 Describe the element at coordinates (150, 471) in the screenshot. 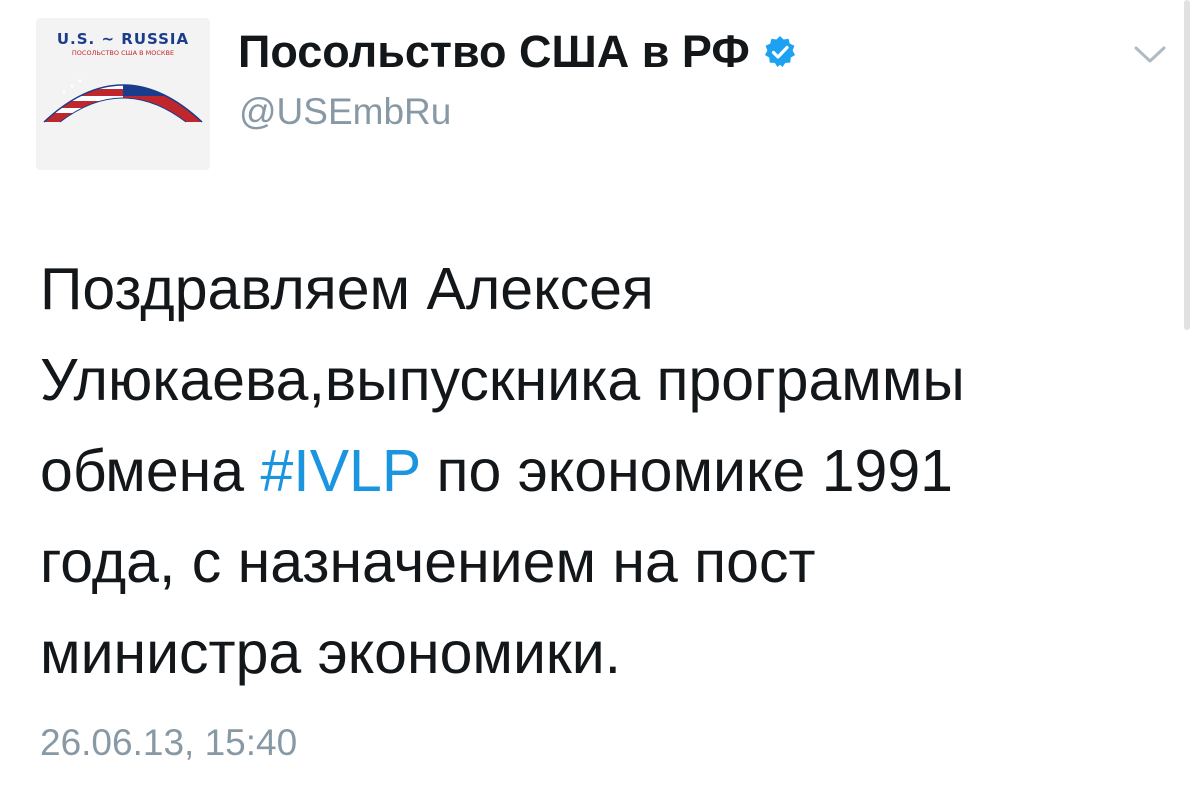

I see `tweet-line-segment: обмена` at that location.